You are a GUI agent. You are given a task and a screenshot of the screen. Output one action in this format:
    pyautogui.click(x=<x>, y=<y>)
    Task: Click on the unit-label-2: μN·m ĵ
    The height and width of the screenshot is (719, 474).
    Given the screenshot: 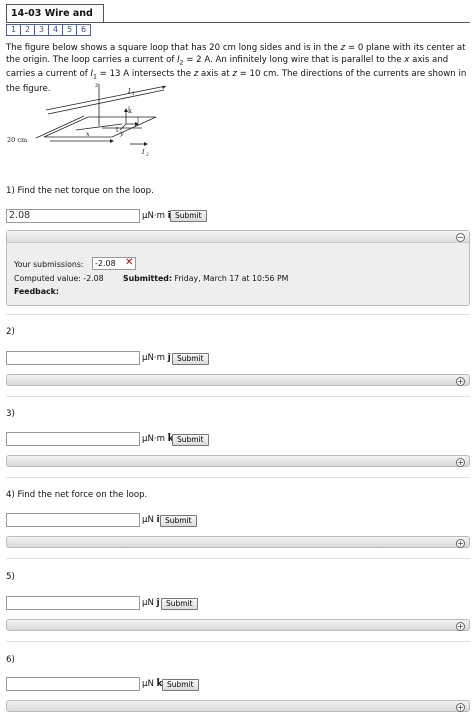 What is the action you would take?
    pyautogui.click(x=156, y=358)
    